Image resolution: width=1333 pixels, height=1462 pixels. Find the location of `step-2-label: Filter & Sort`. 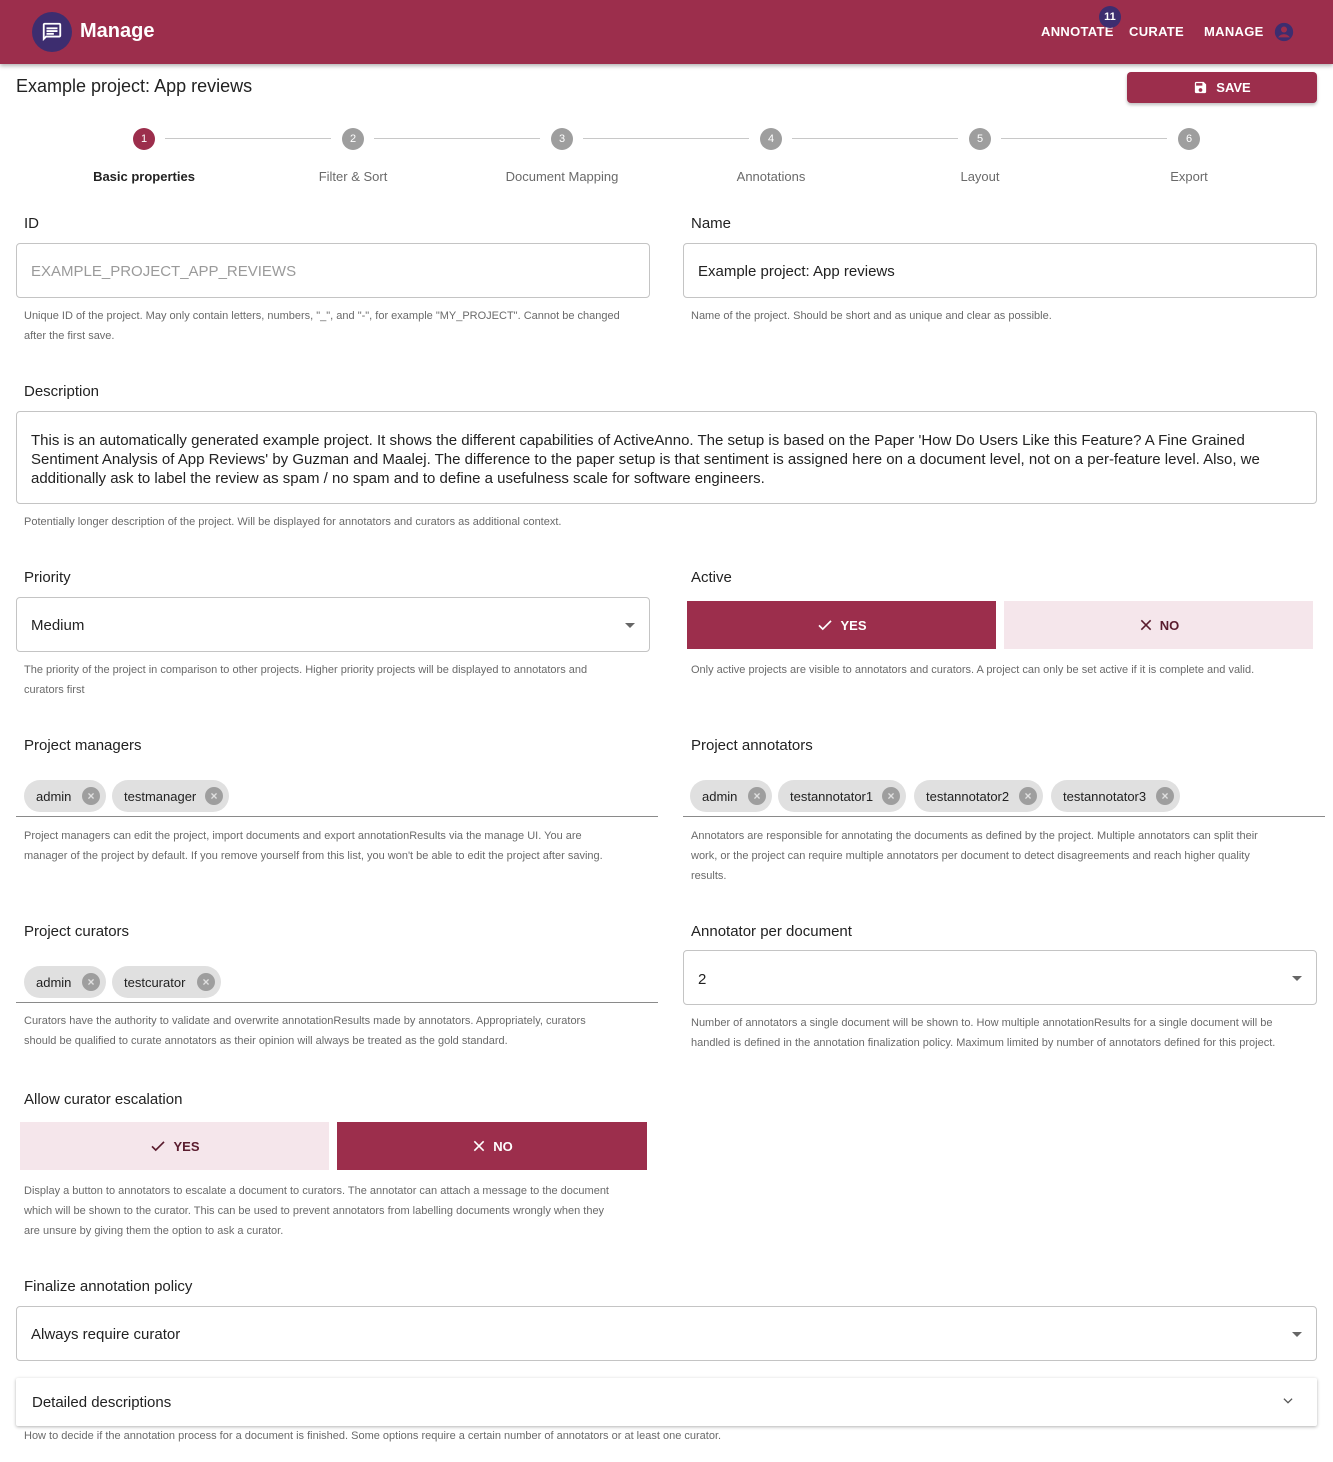

step-2-label: Filter & Sort is located at coordinates (353, 176).